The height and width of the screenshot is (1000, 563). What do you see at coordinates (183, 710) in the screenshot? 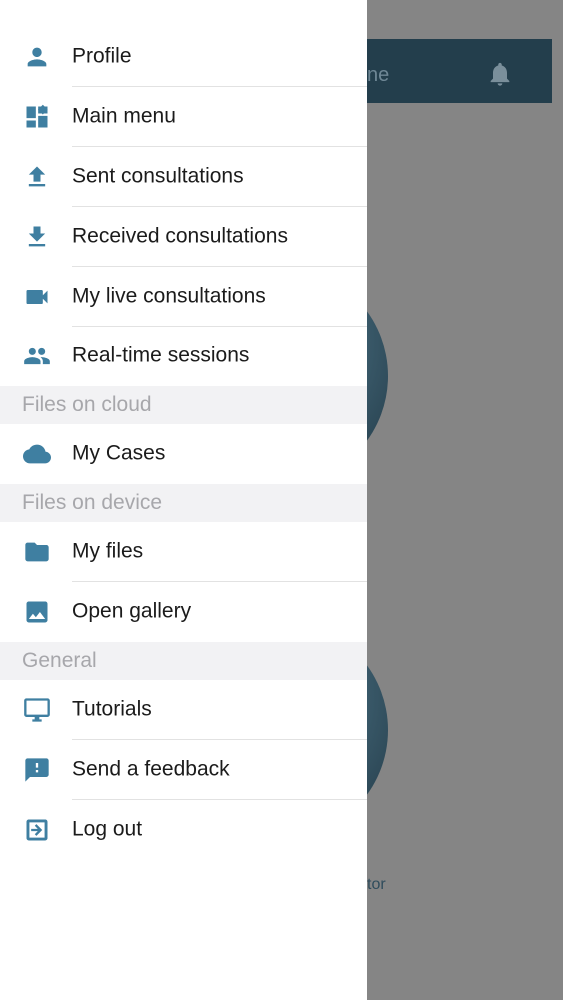
I see `menu-item-tutorials: Tutorials` at bounding box center [183, 710].